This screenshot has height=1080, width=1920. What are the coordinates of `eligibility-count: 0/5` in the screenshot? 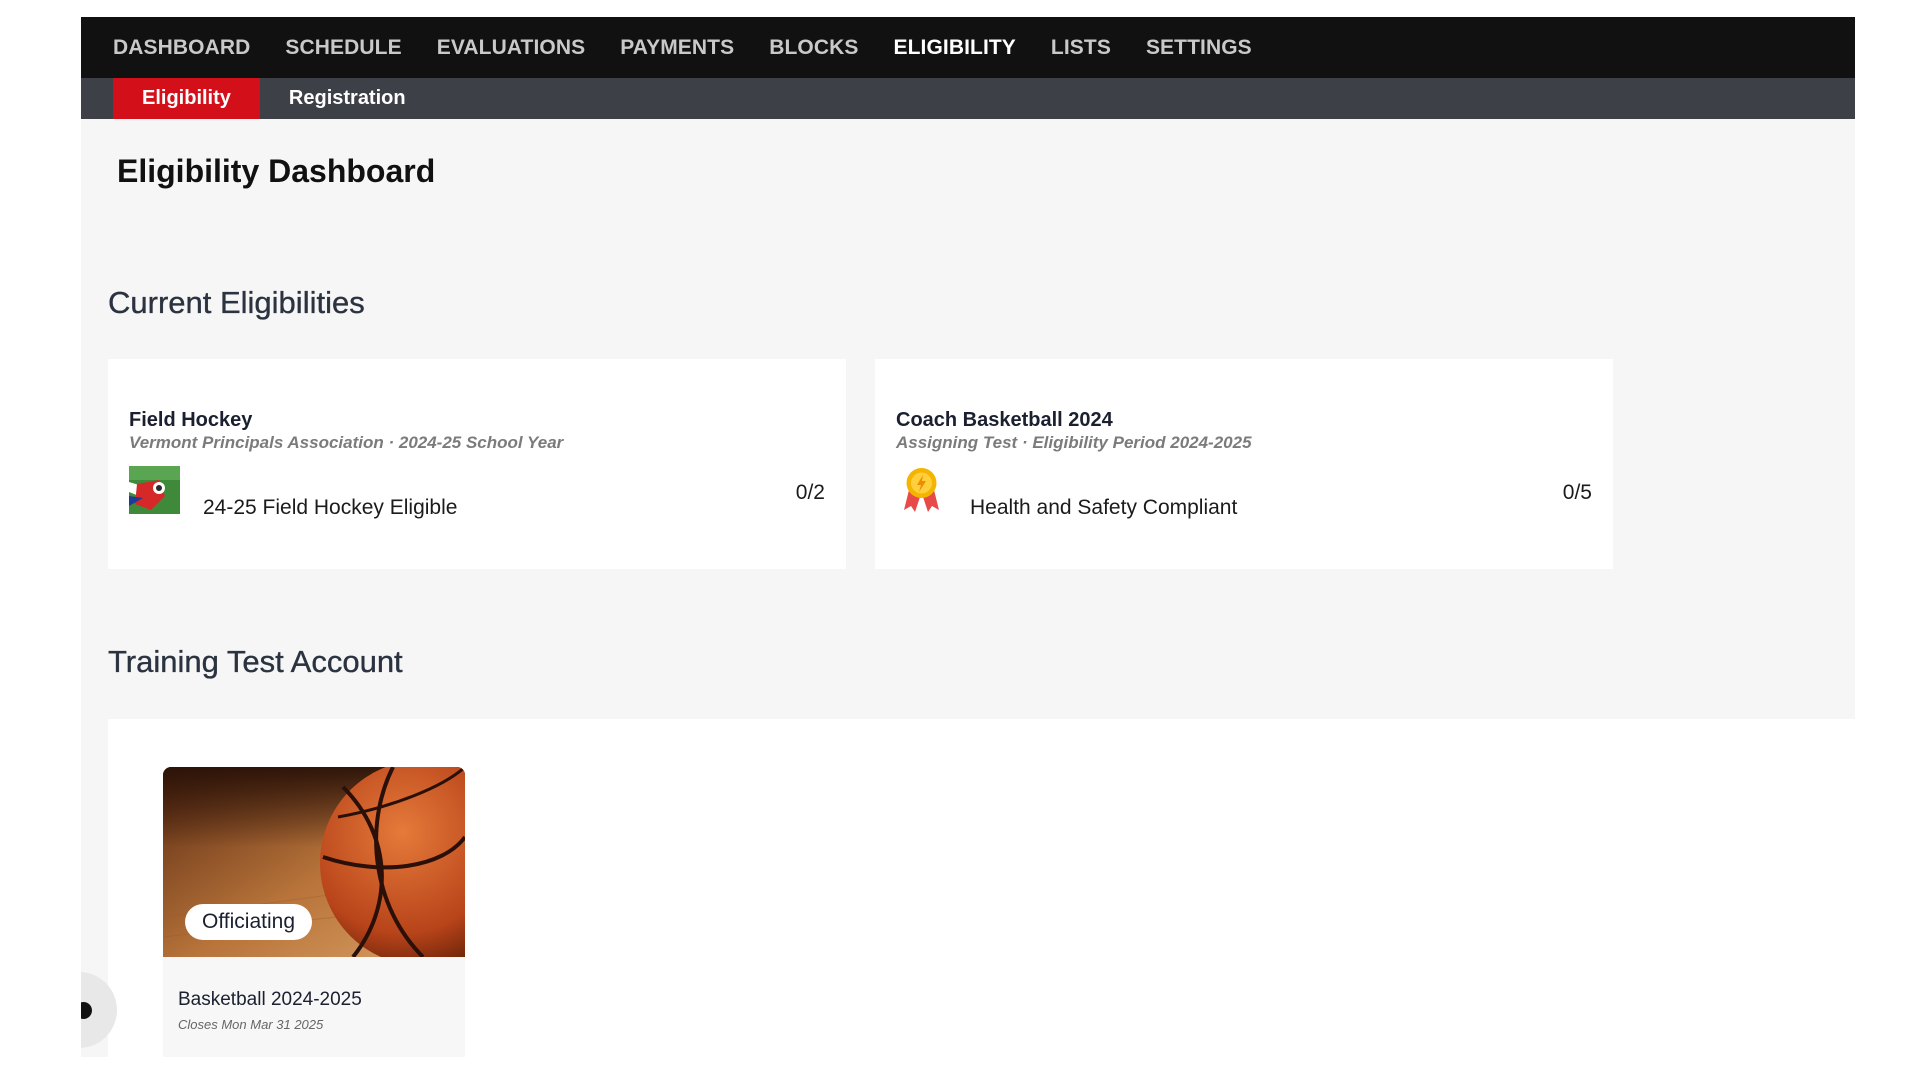 It's located at (1577, 492).